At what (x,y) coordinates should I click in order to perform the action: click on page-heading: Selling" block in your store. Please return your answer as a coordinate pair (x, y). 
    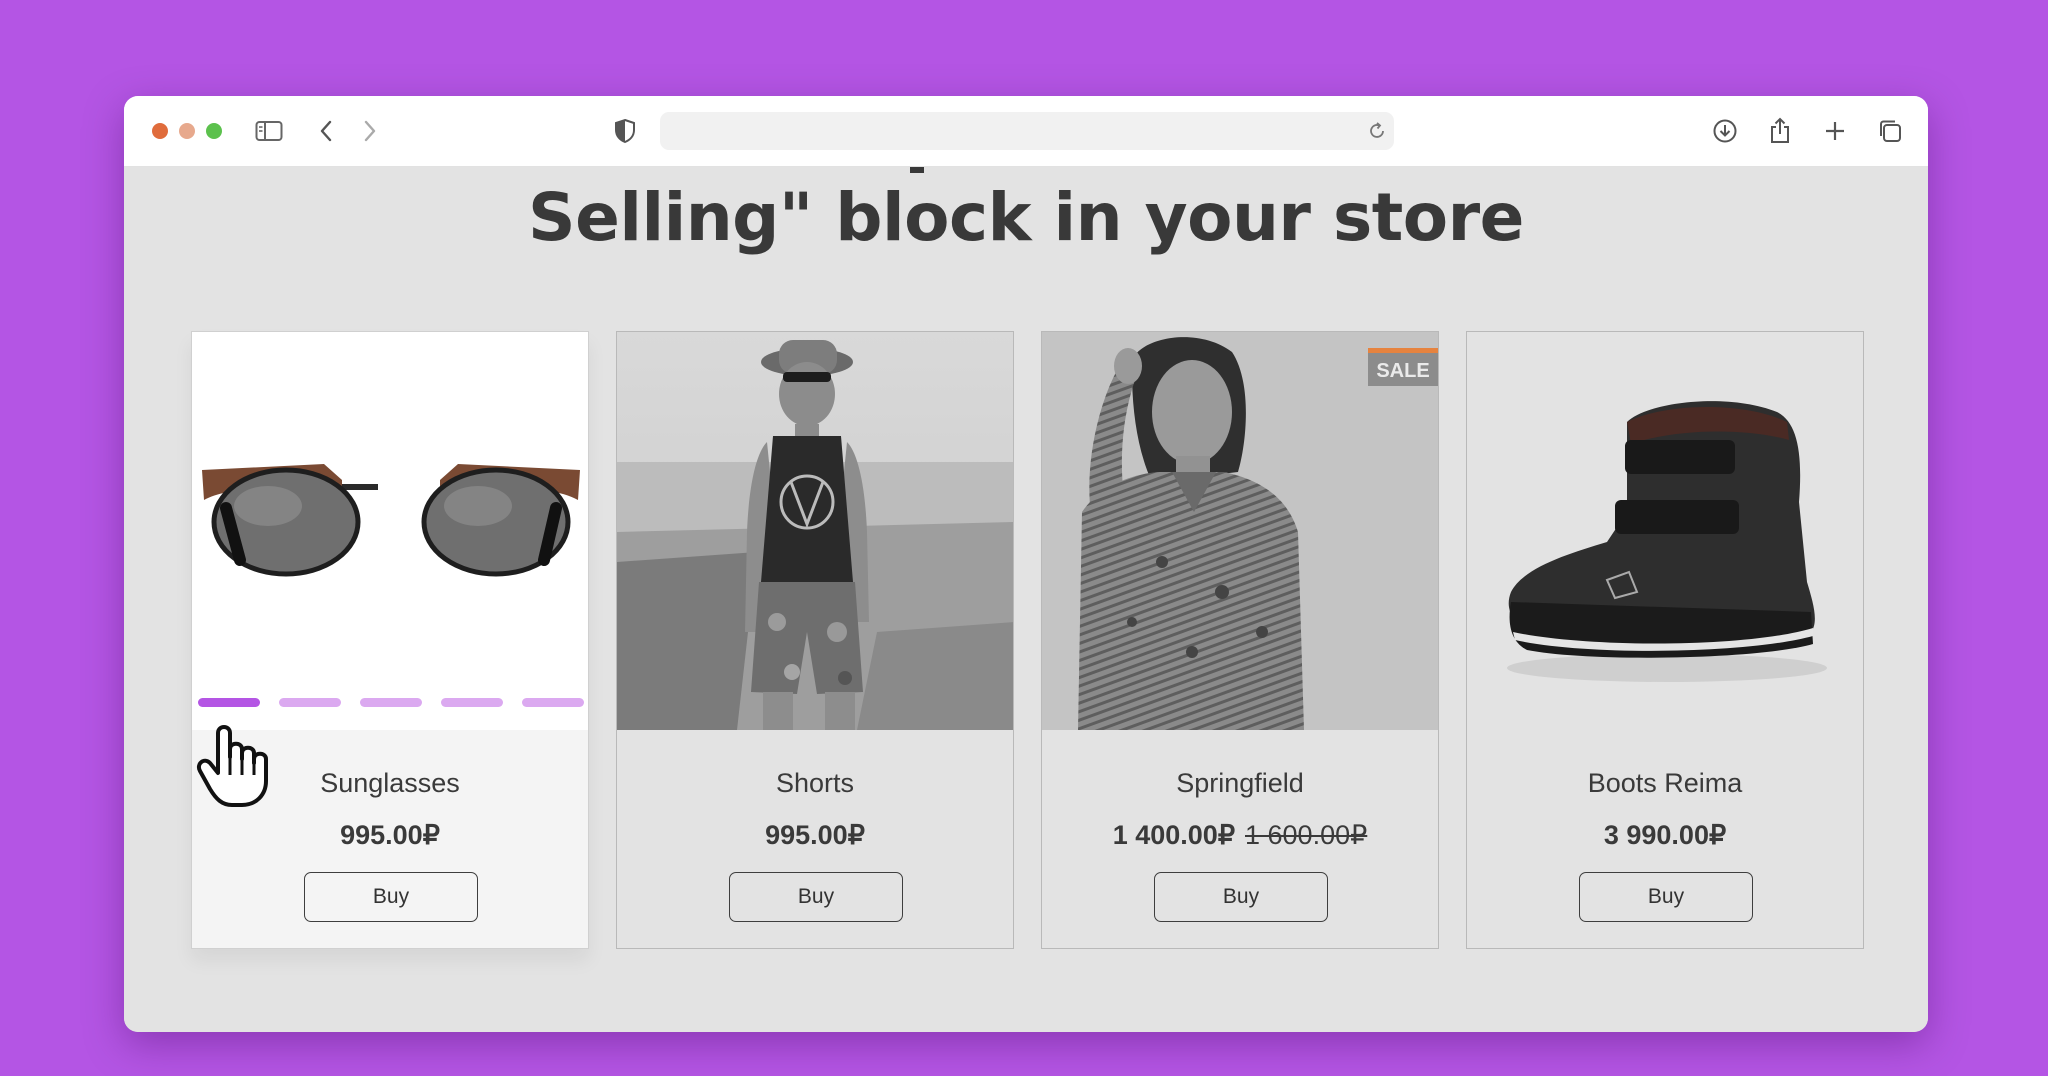
    Looking at the image, I should click on (1026, 217).